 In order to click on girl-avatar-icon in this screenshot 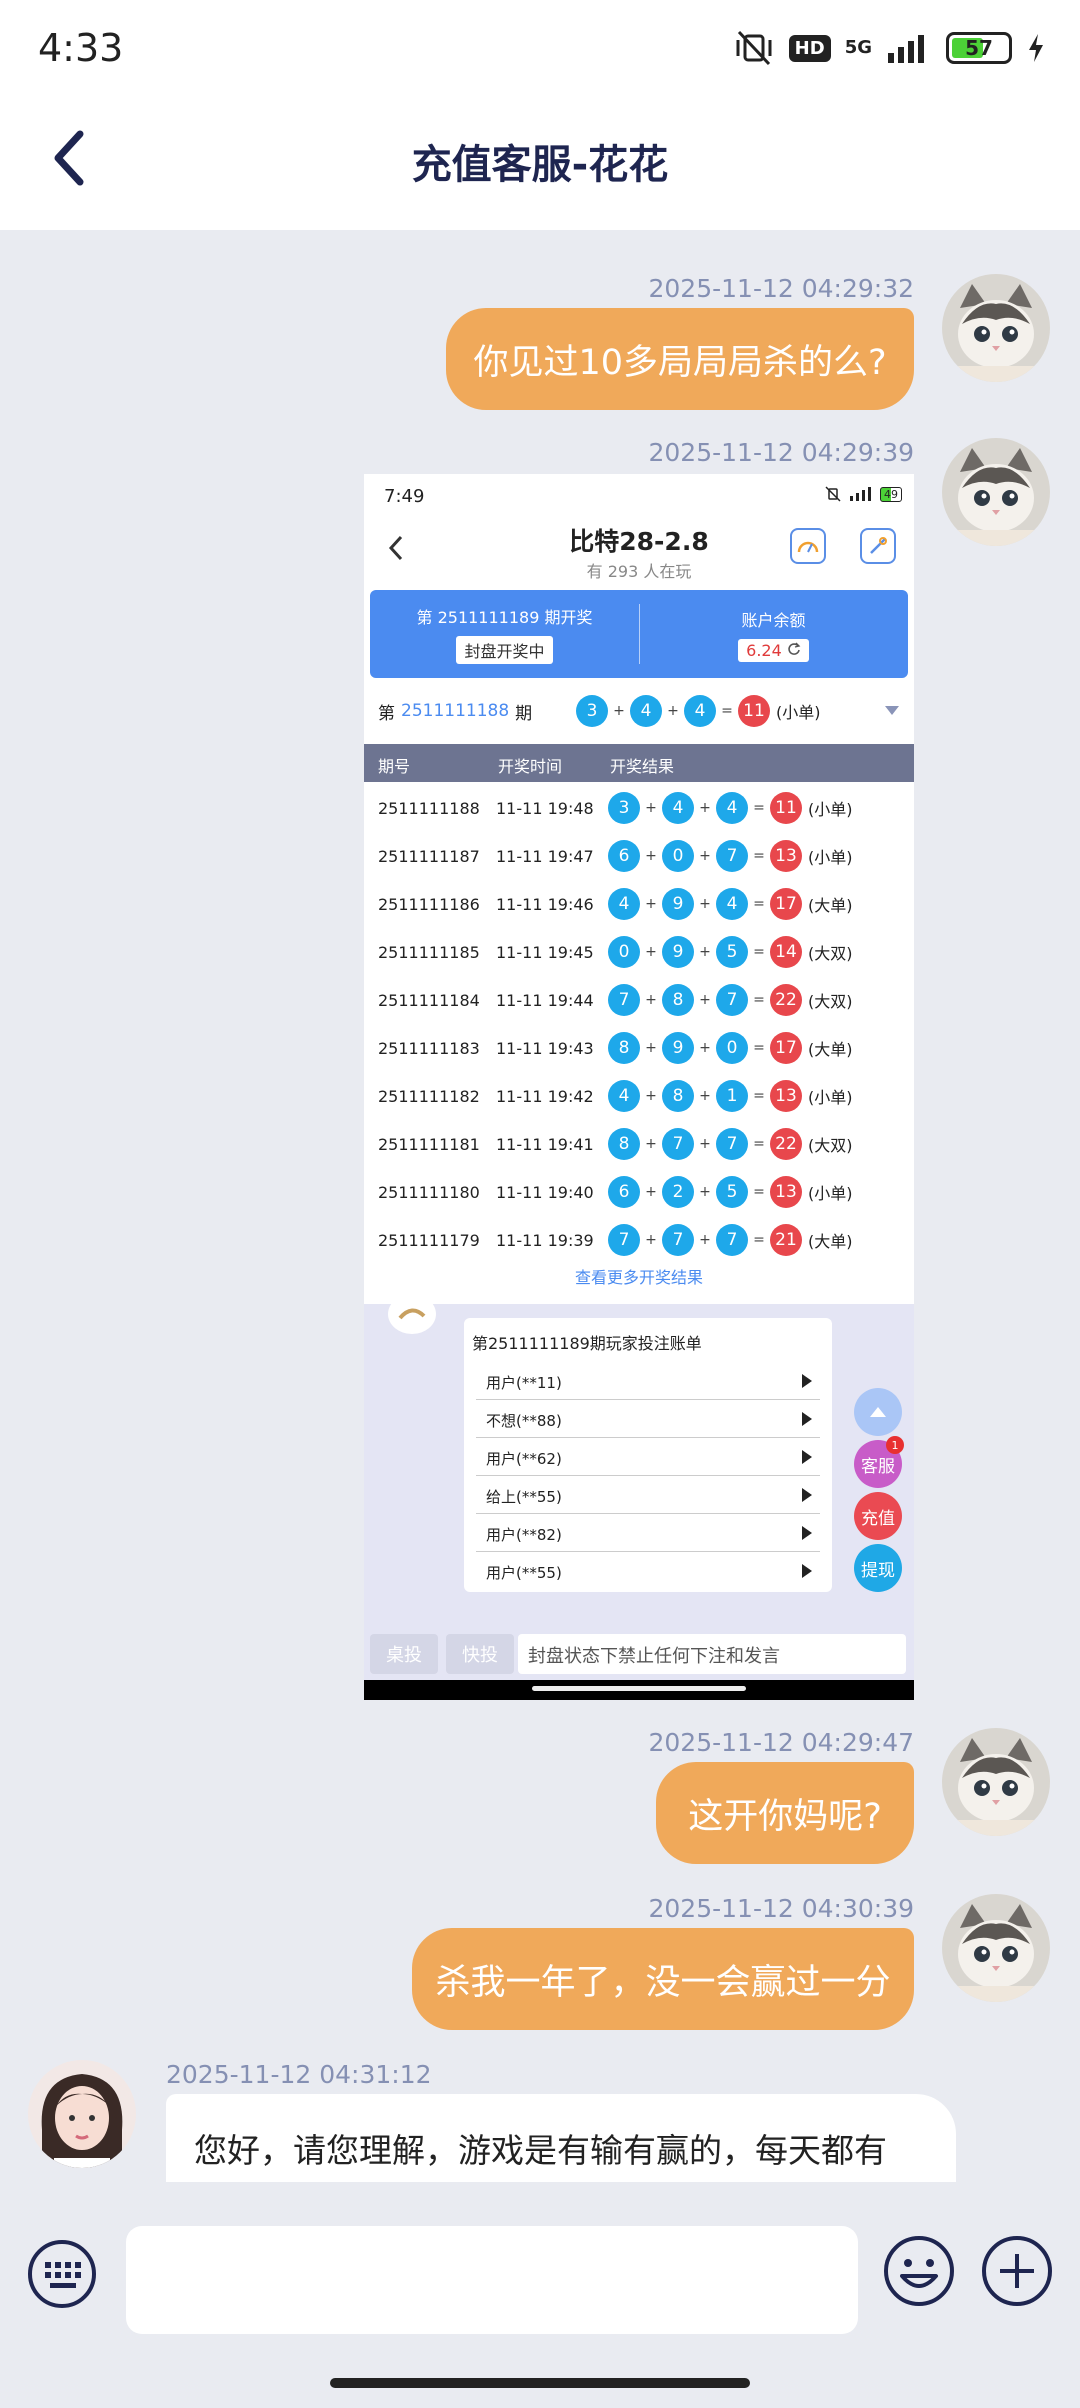, I will do `click(82, 2114)`.